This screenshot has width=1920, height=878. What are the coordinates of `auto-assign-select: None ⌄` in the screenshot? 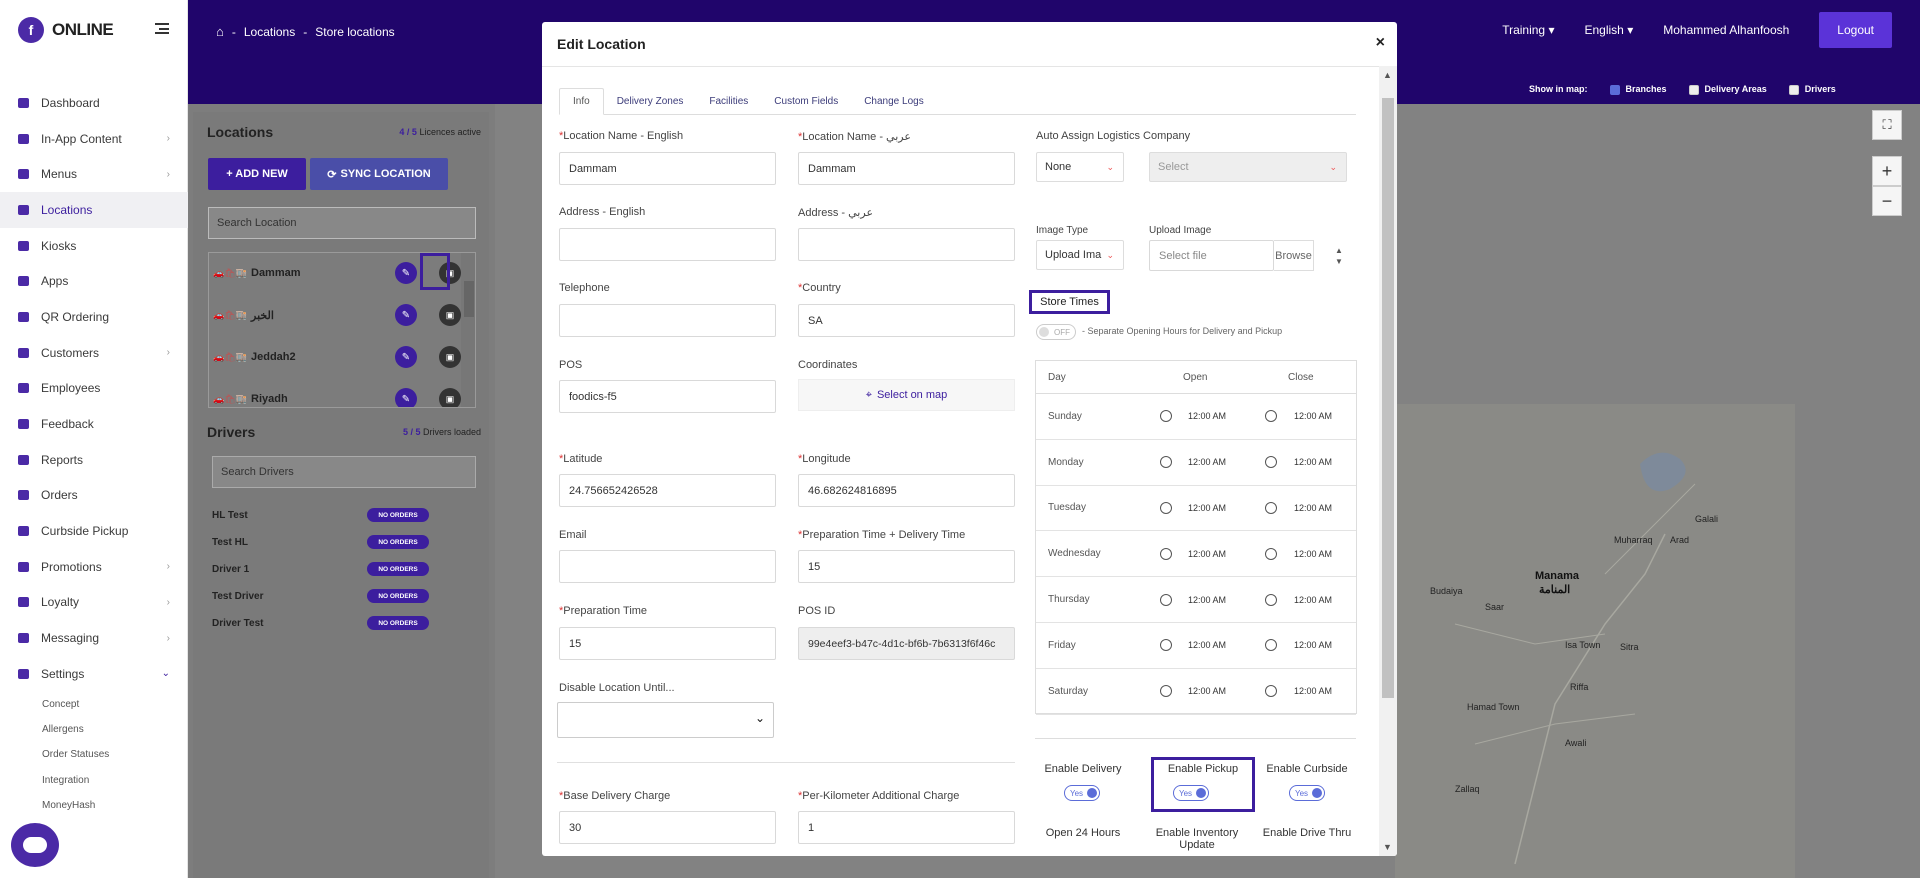 It's located at (1080, 167).